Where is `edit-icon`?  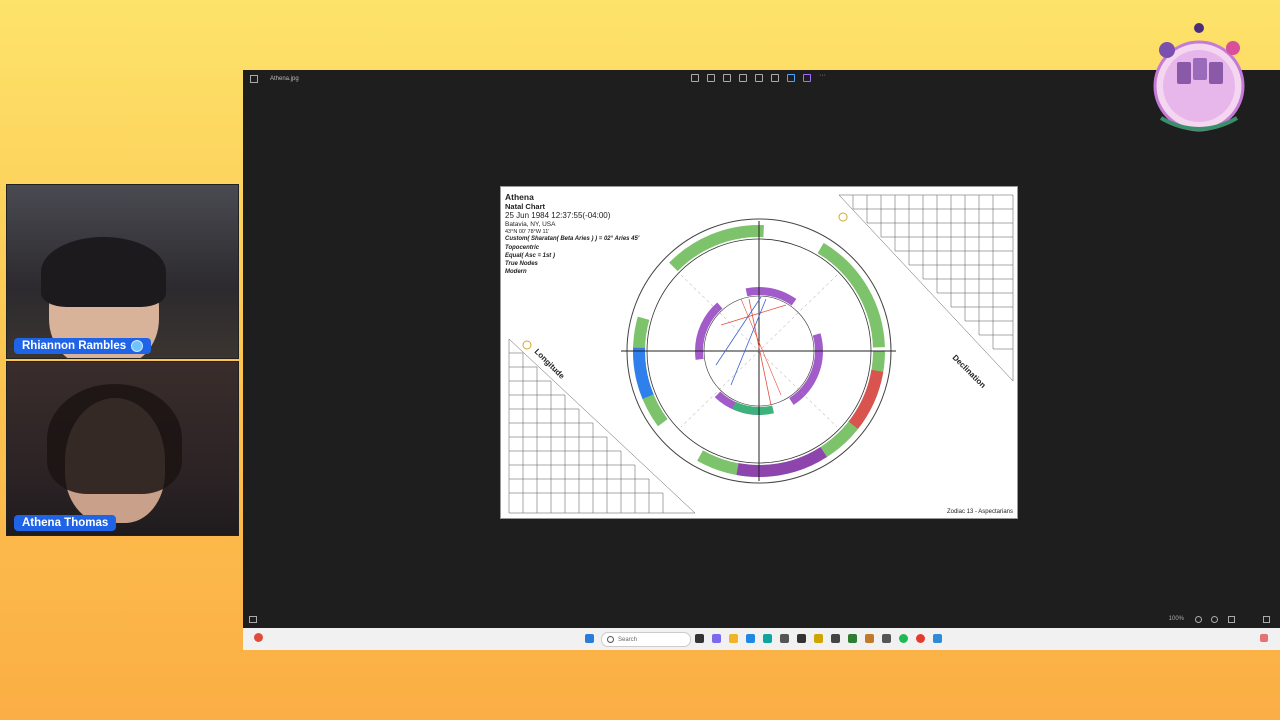 edit-icon is located at coordinates (695, 78).